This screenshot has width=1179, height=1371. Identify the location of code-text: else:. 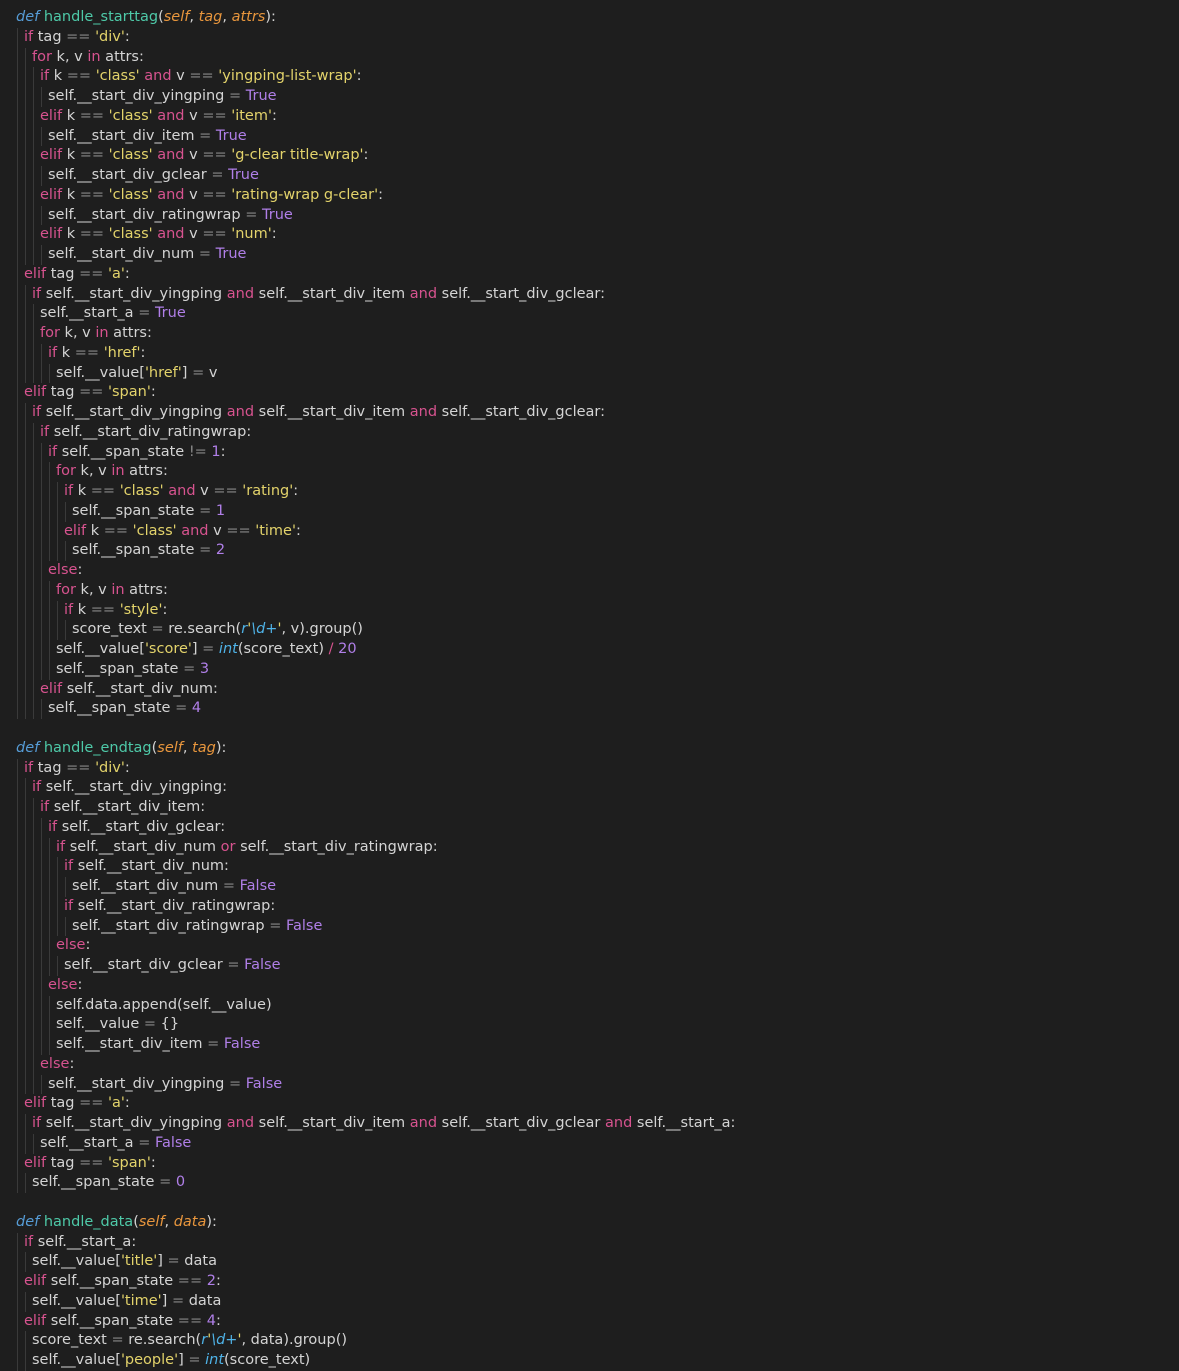
(65, 570).